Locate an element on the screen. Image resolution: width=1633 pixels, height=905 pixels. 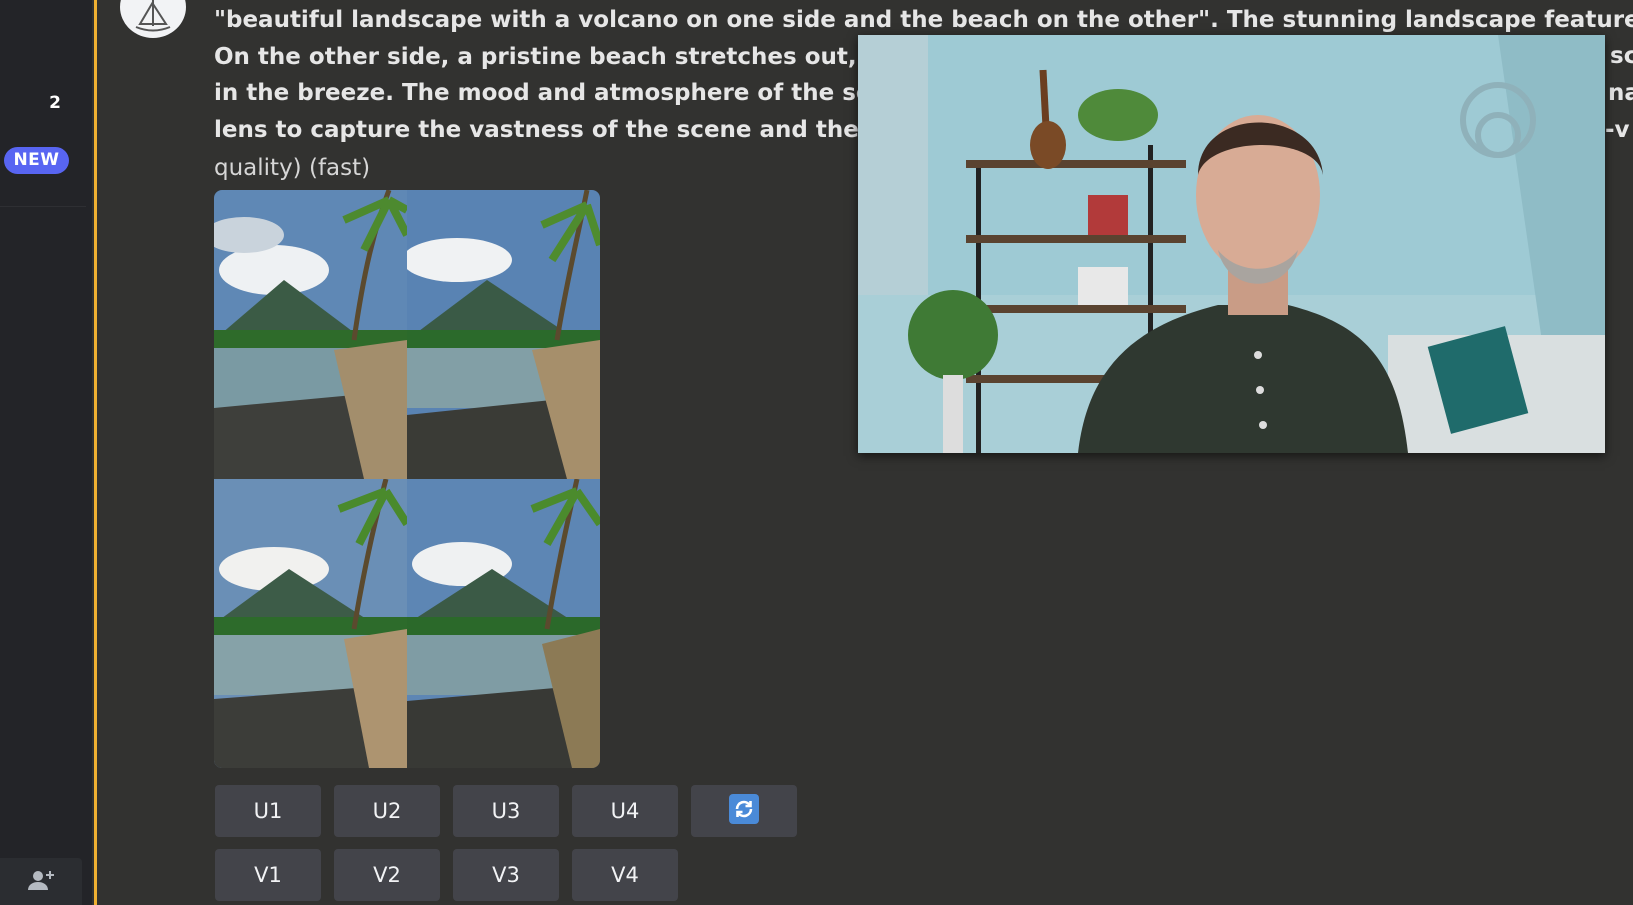
upscale-button-3: U3 is located at coordinates (506, 811).